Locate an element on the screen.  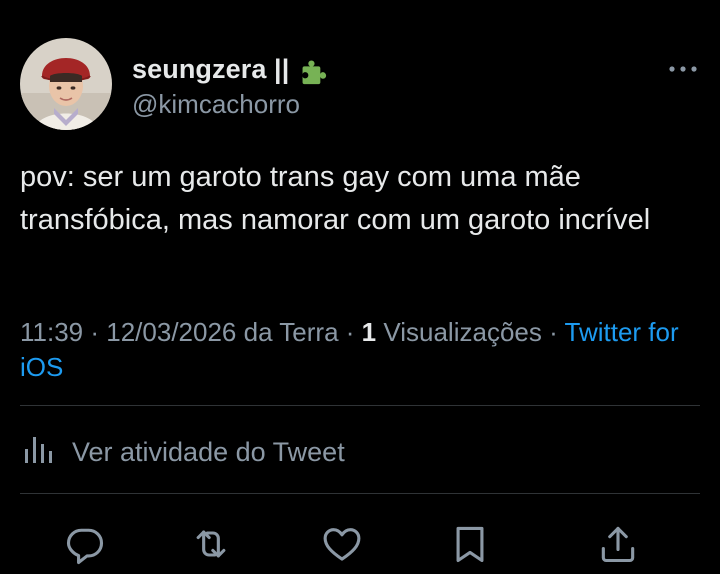
avatar is located at coordinates (66, 84).